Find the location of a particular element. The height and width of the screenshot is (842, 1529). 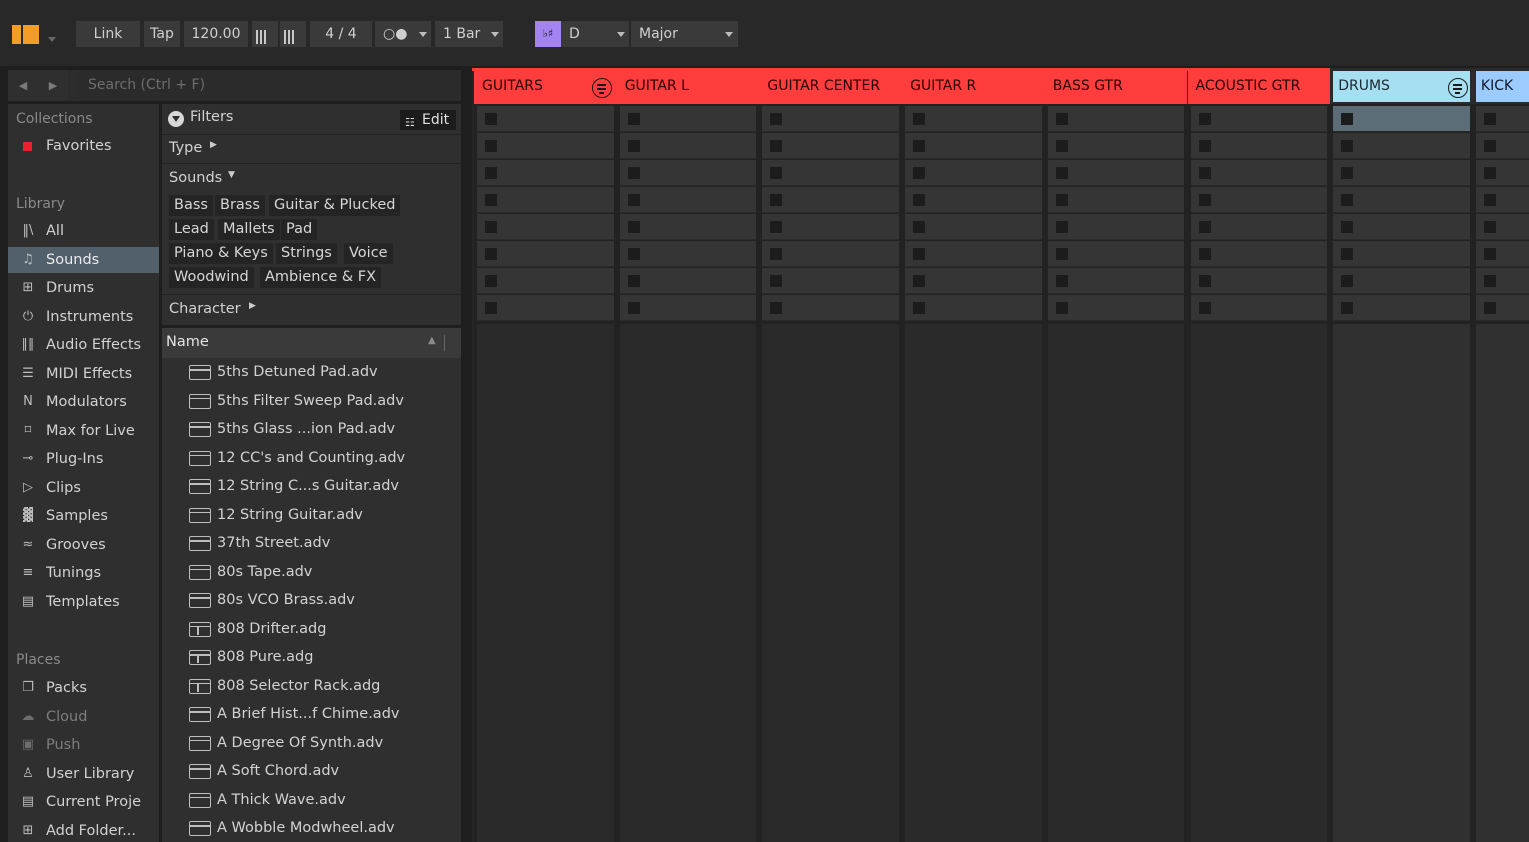

sidebar-item-current-proje: ▤ Current Proje is located at coordinates (83, 802).